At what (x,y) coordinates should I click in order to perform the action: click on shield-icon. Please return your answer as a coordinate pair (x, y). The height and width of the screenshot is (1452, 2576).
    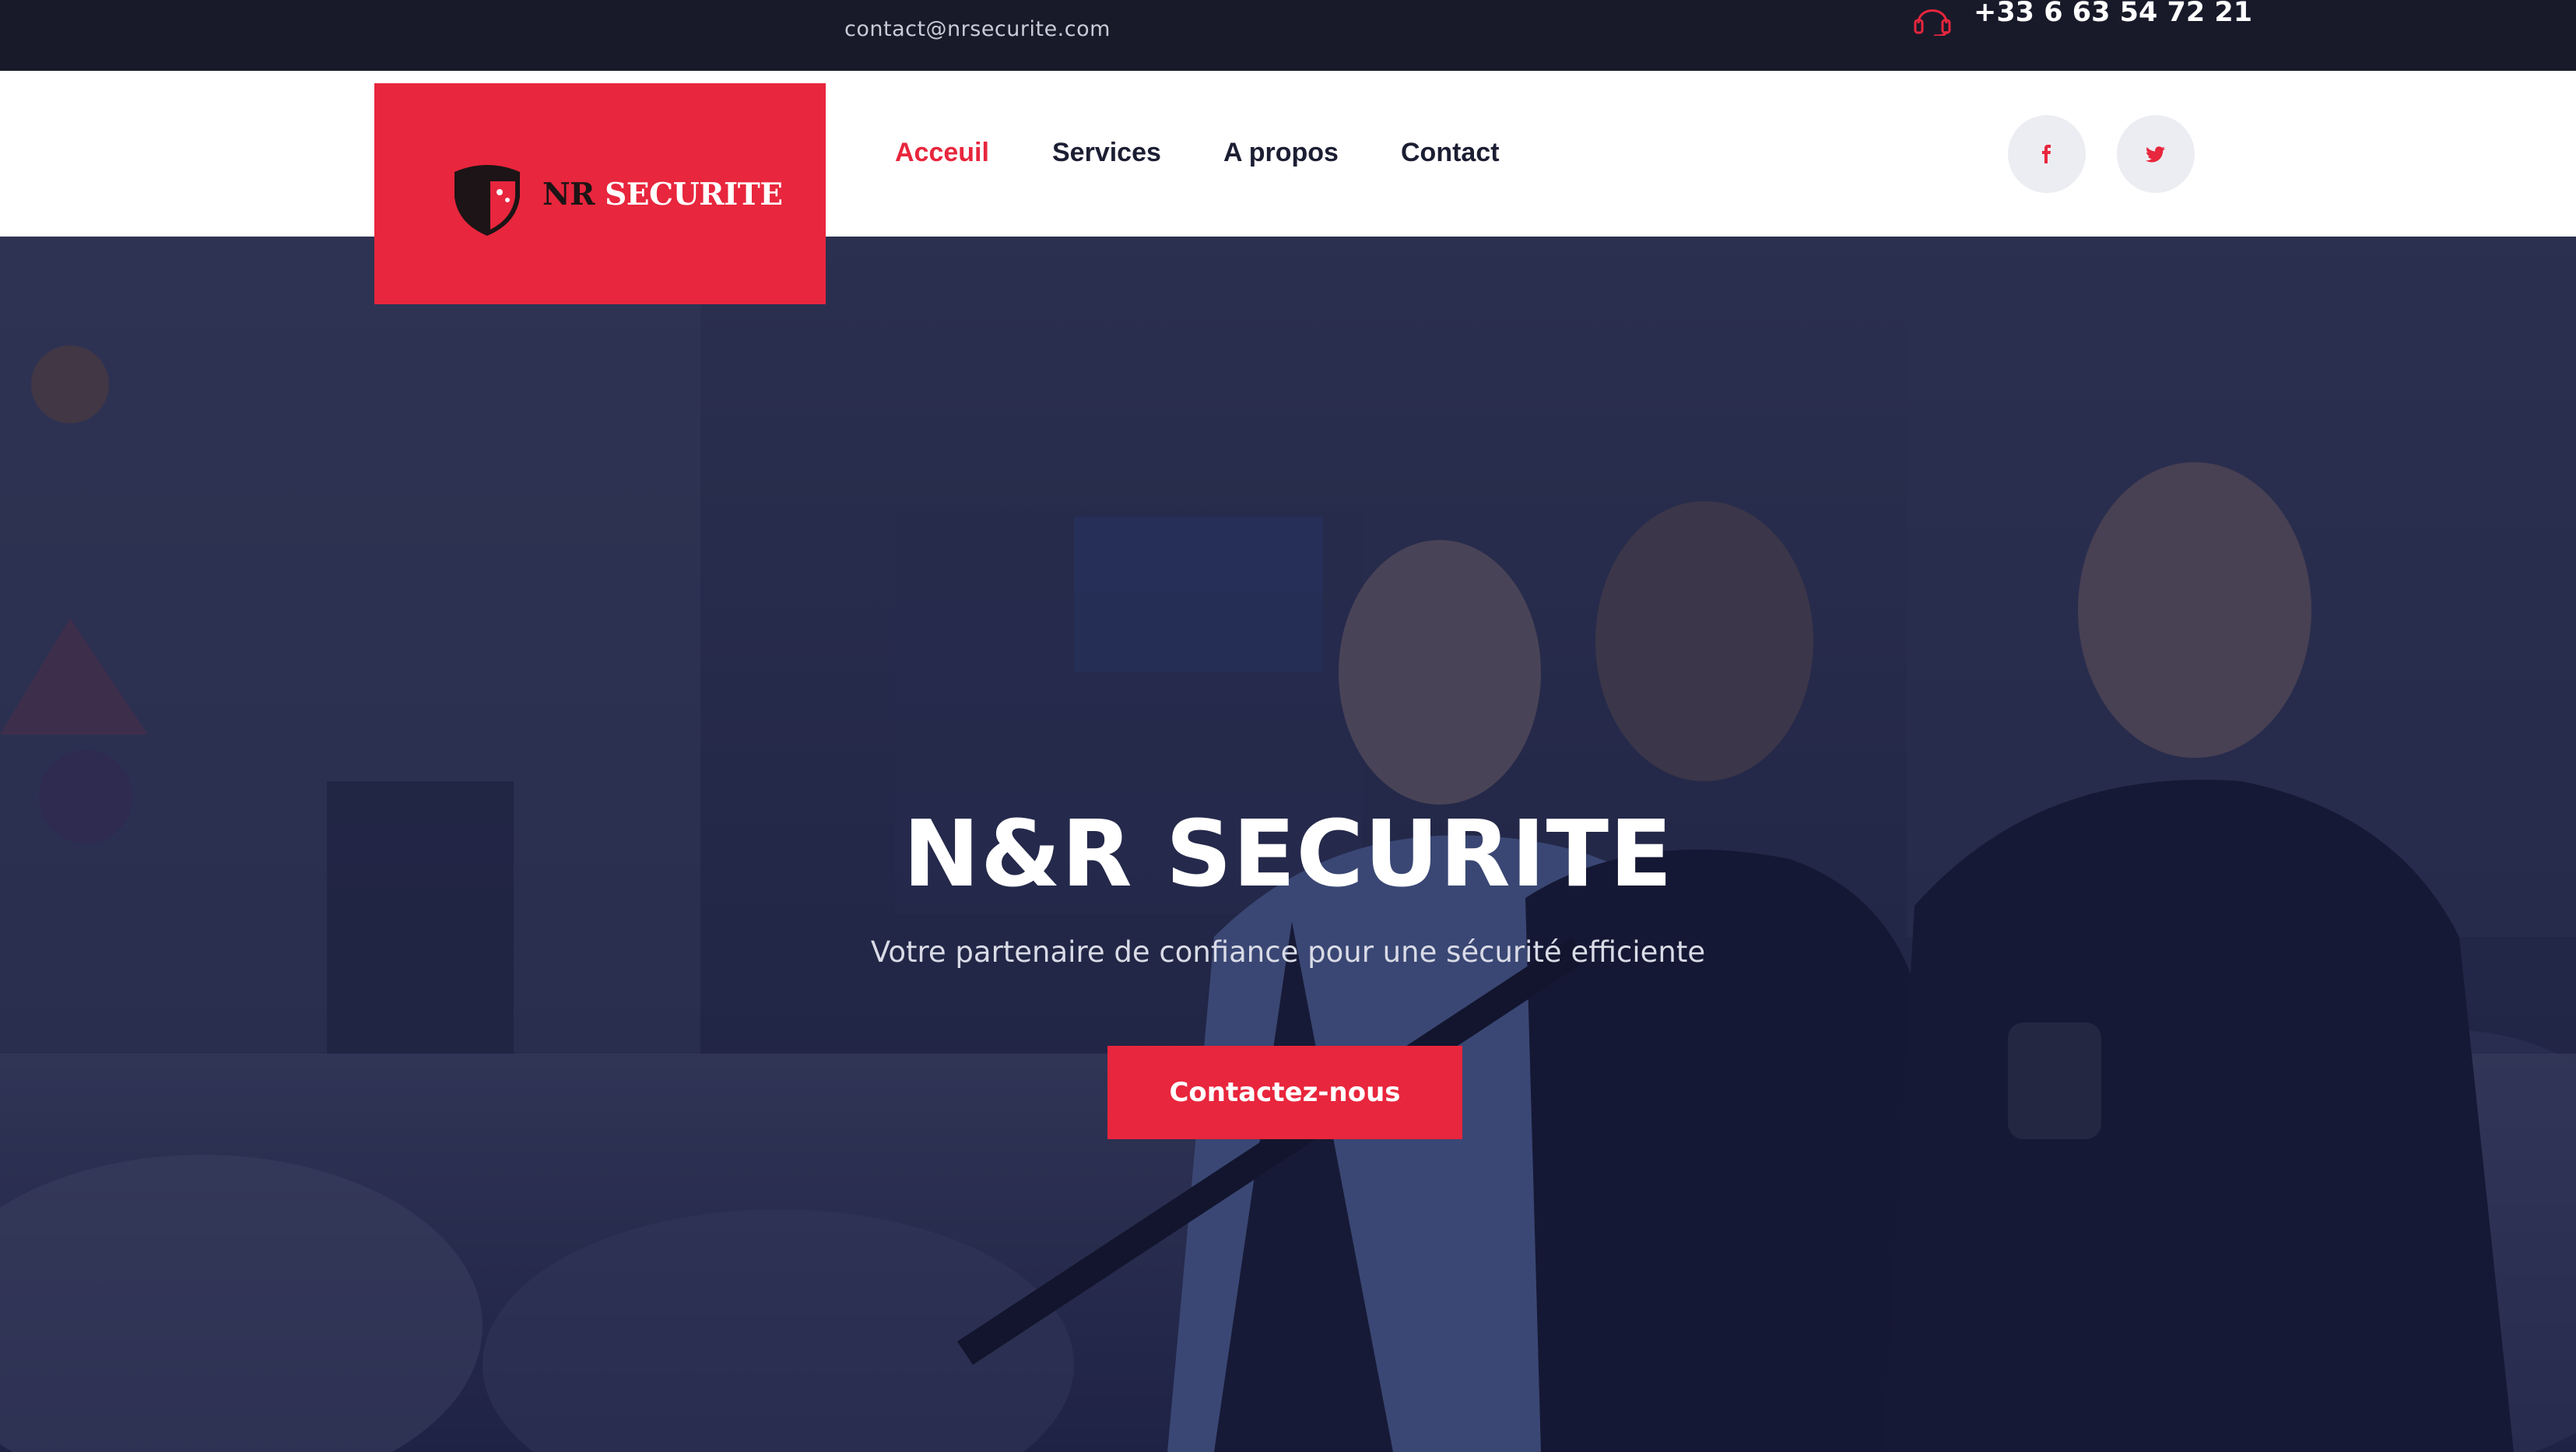
    Looking at the image, I should click on (487, 200).